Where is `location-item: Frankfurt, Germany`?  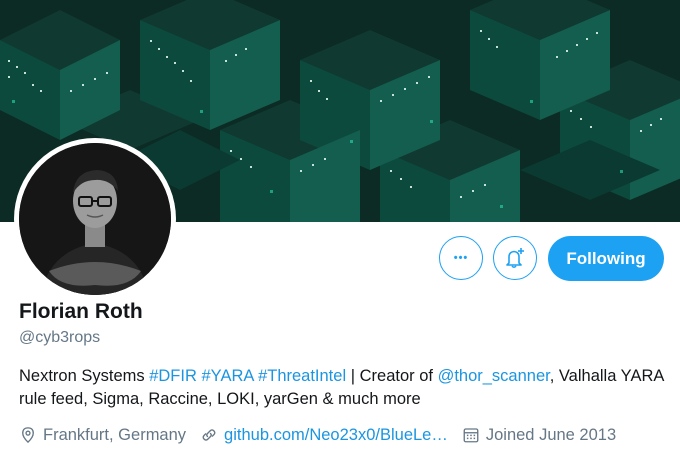
location-item: Frankfurt, Germany is located at coordinates (102, 435).